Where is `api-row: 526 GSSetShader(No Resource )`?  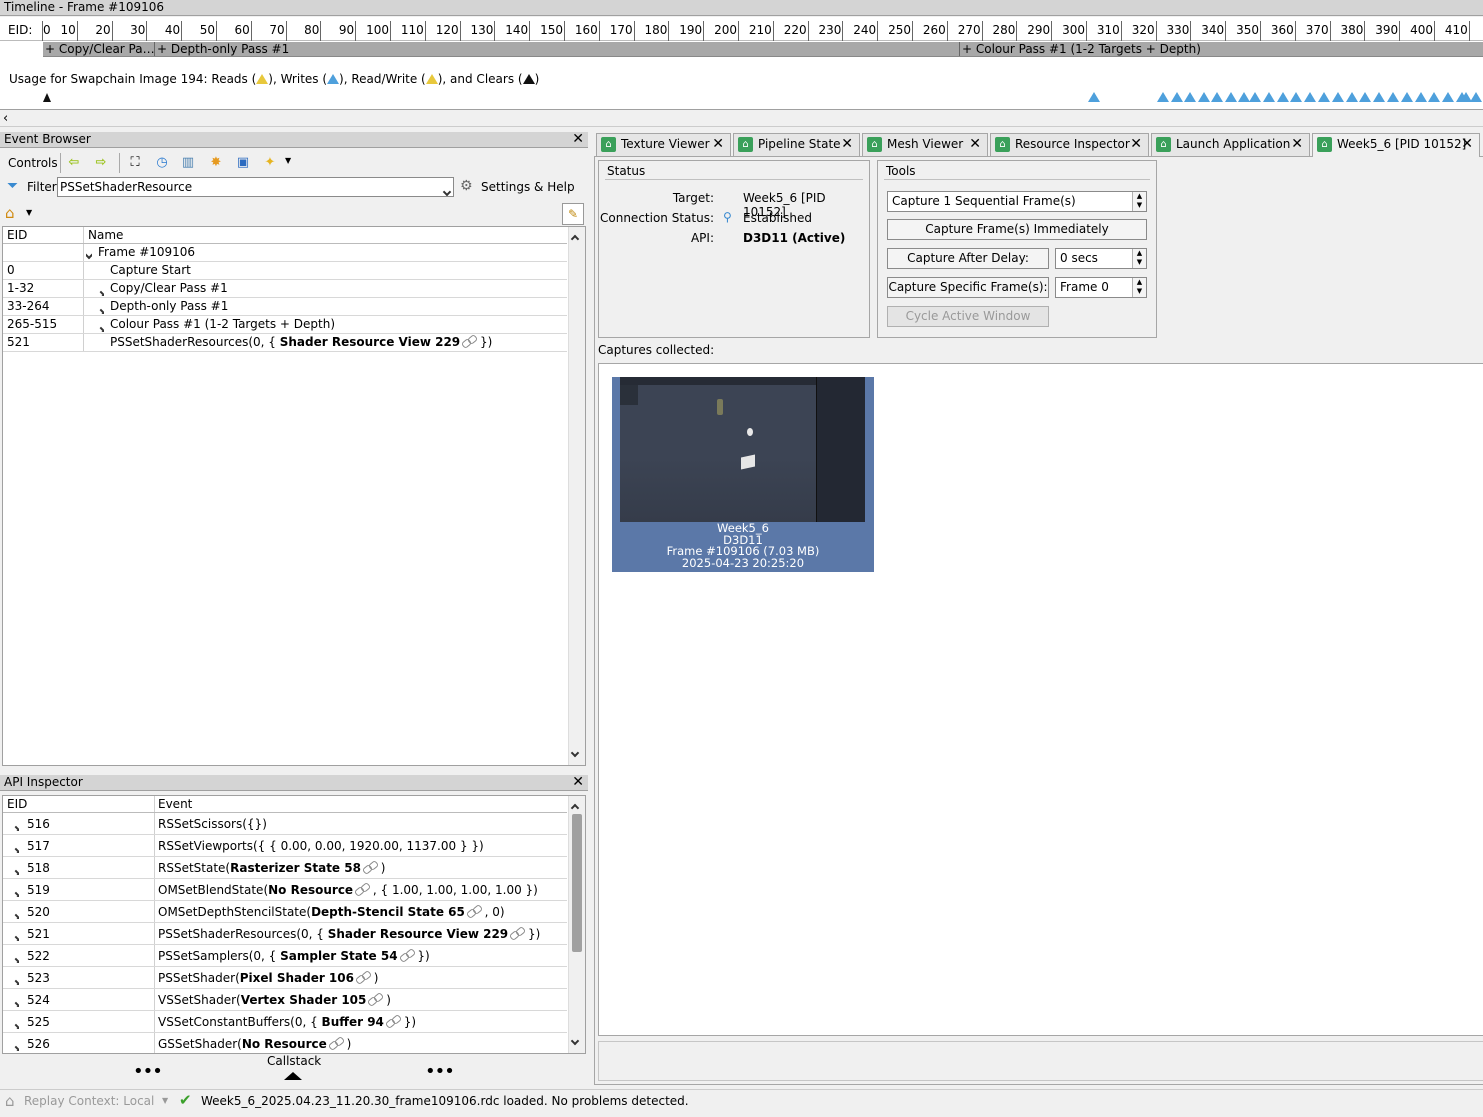 api-row: 526 GSSetShader(No Resource ) is located at coordinates (285, 1043).